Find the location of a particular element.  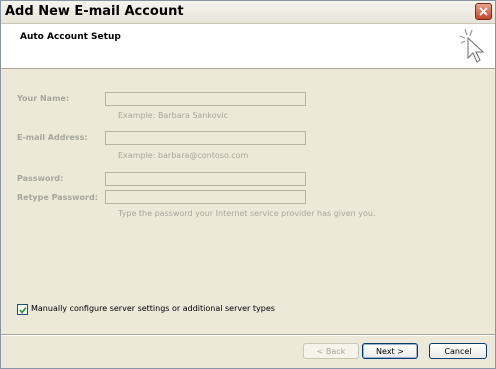

window-title: Add New E-mail Account is located at coordinates (94, 11).